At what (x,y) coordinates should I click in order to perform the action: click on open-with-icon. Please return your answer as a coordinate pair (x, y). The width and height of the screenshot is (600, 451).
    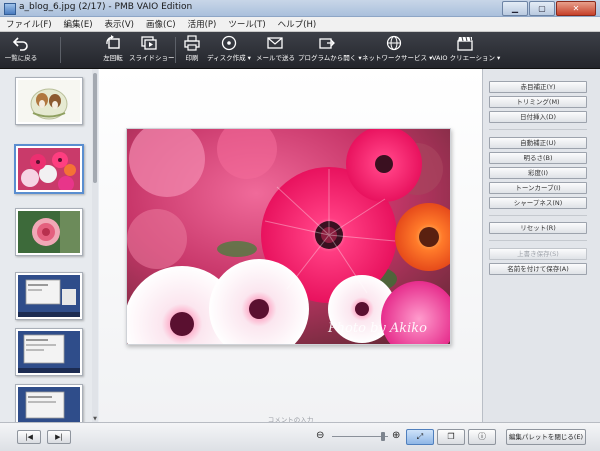
    Looking at the image, I should click on (327, 43).